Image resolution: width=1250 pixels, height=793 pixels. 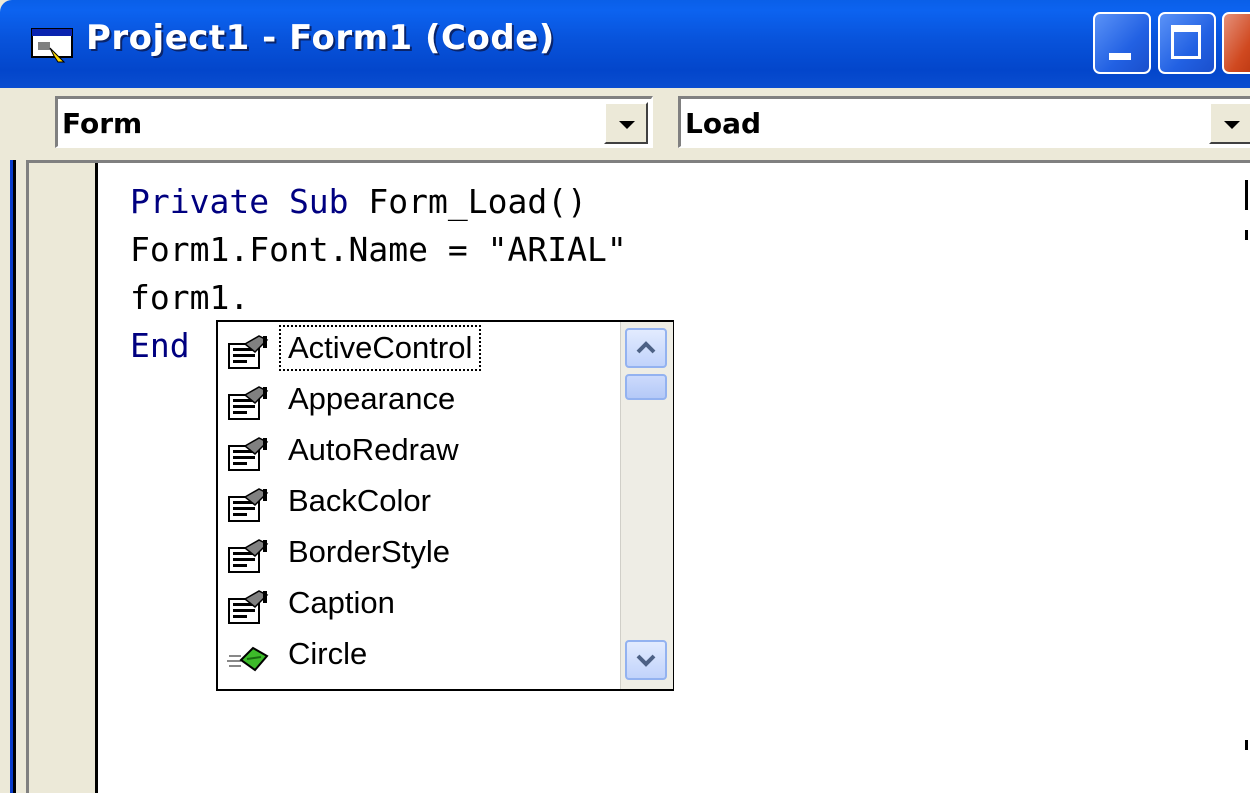 I want to click on window-left-border, so click(x=13, y=476).